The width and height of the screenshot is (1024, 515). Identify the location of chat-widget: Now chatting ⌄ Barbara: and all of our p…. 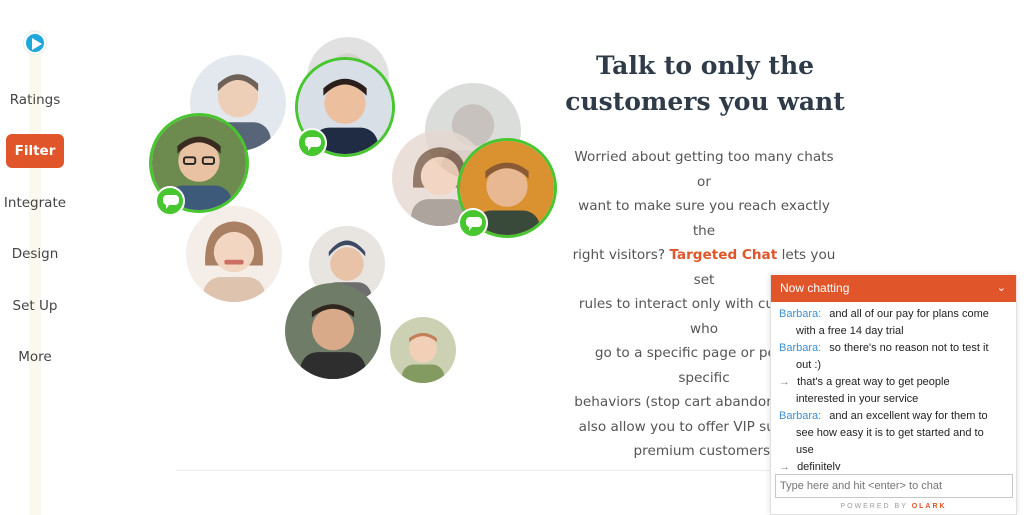
(893, 395).